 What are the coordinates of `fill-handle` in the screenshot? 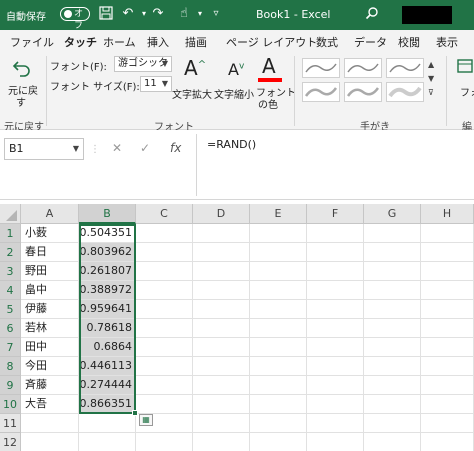 It's located at (135, 413).